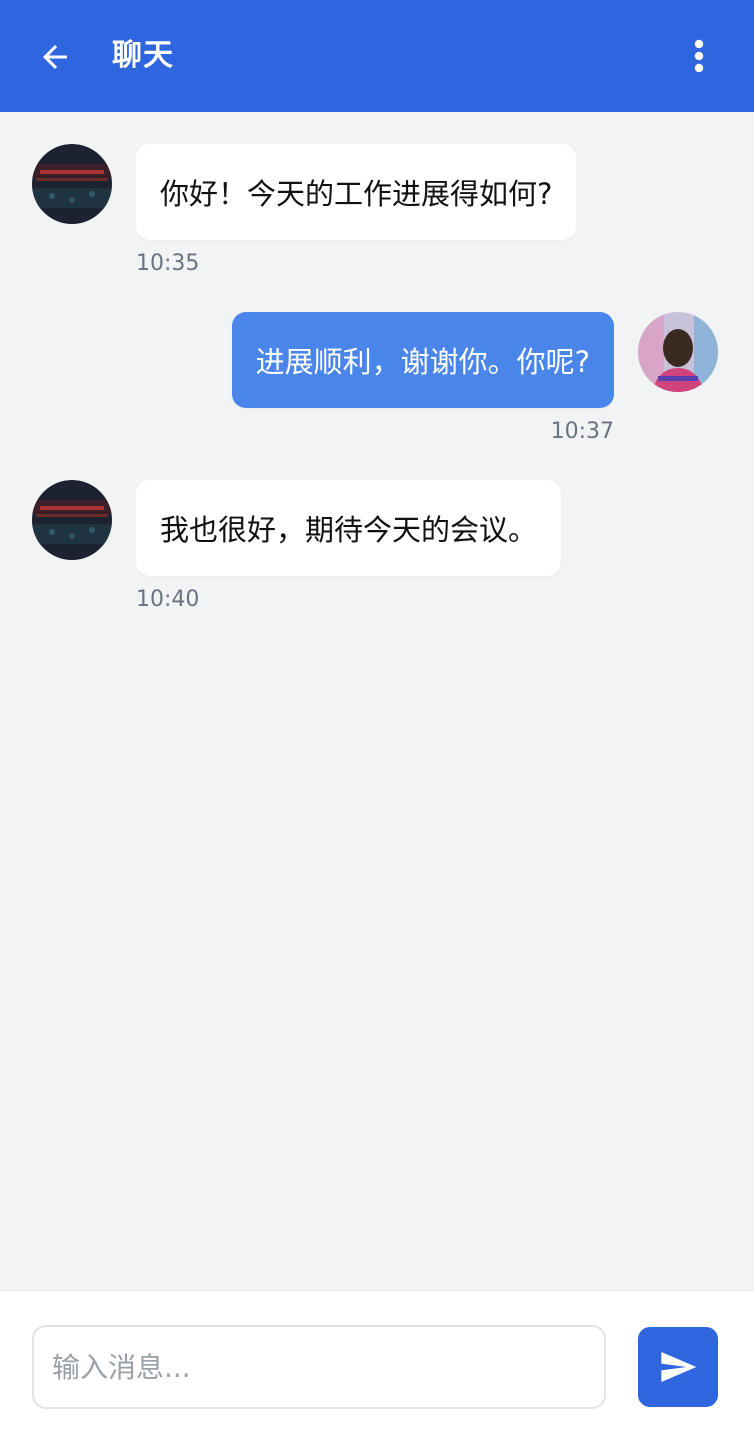 Image resolution: width=754 pixels, height=1444 pixels. I want to click on message-bubble: 你好！今天的工作进展得如何?, so click(356, 192).